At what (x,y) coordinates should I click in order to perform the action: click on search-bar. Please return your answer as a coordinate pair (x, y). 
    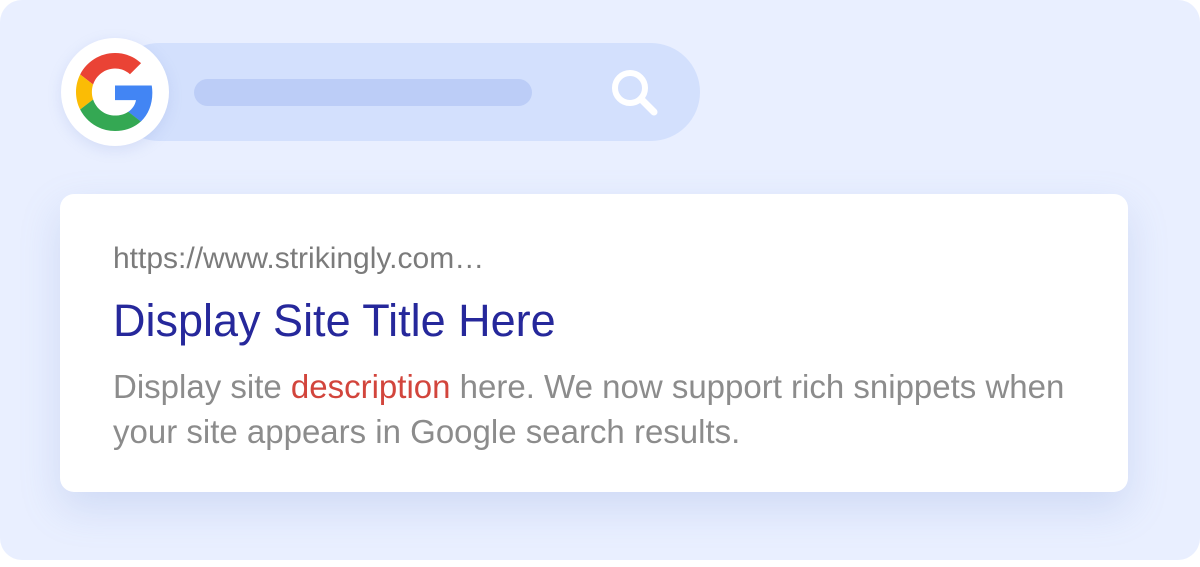
    Looking at the image, I should click on (405, 92).